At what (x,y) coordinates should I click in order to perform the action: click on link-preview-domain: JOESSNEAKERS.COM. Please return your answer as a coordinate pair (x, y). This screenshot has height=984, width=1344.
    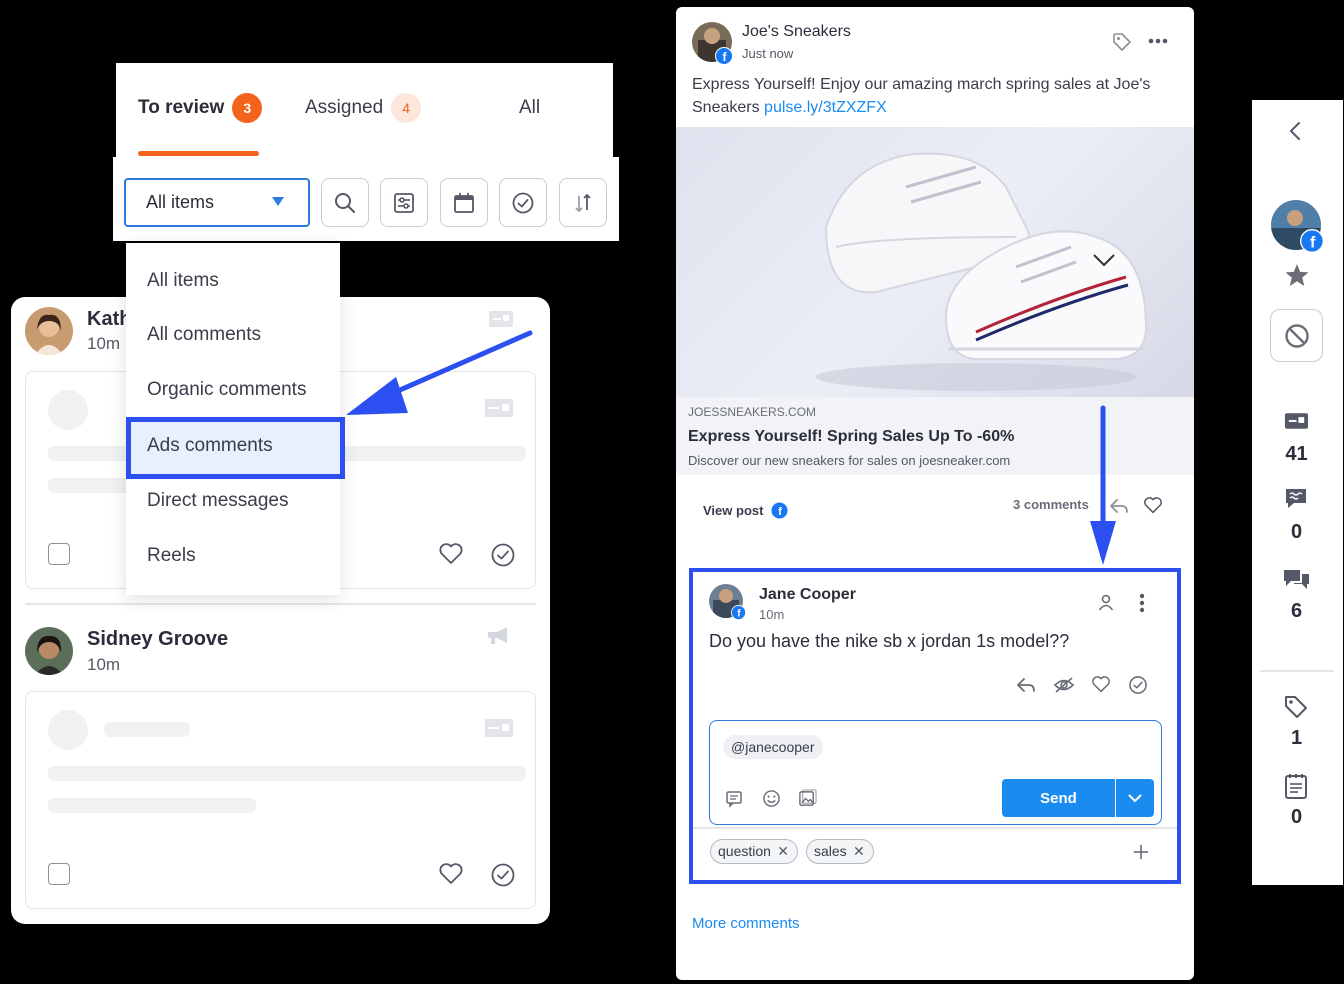
    Looking at the image, I should click on (752, 412).